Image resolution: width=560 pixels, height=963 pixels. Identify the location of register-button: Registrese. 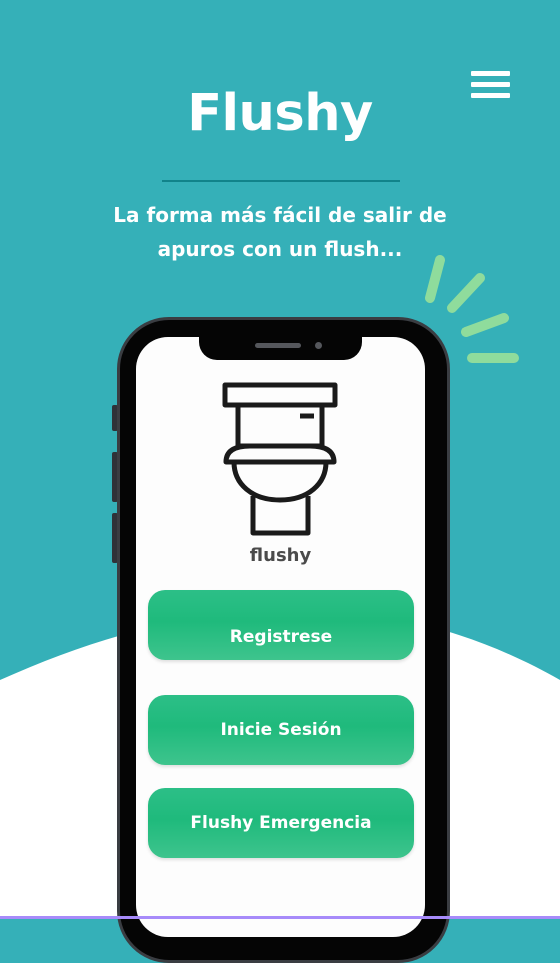
(281, 625).